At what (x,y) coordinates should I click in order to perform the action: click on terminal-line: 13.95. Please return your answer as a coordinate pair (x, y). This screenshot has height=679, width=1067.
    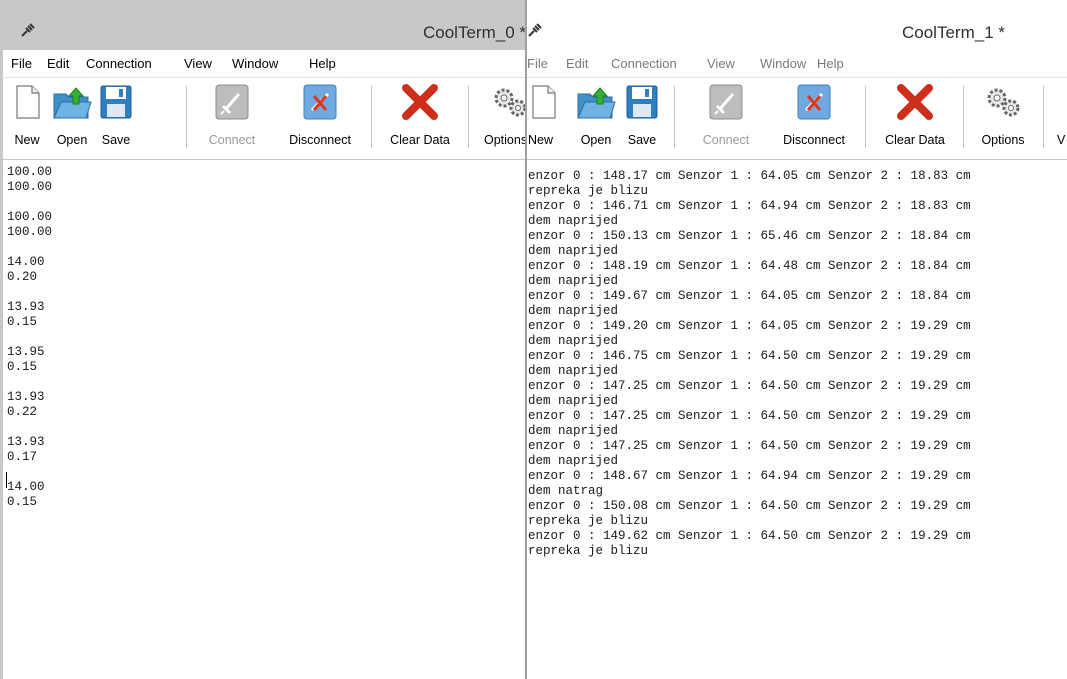
    Looking at the image, I should click on (26, 352).